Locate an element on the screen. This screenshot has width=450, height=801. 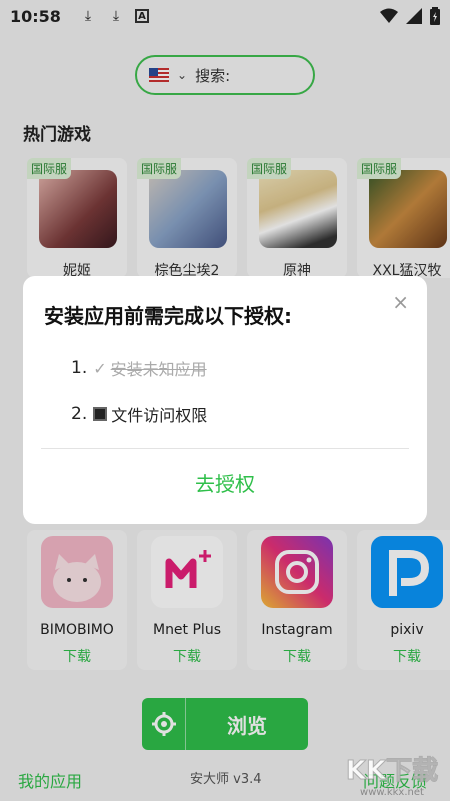
item-text: 文件访问权限 is located at coordinates (159, 415).